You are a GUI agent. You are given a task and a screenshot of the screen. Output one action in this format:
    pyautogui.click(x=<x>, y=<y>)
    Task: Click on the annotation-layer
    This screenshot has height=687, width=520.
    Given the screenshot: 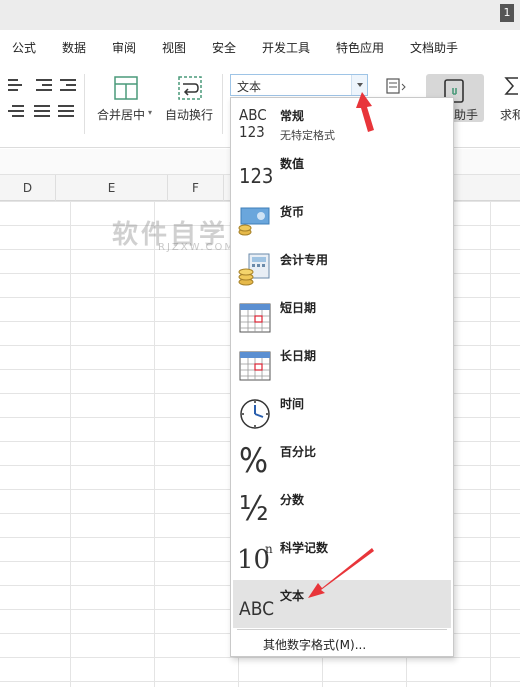 What is the action you would take?
    pyautogui.click(x=341, y=345)
    